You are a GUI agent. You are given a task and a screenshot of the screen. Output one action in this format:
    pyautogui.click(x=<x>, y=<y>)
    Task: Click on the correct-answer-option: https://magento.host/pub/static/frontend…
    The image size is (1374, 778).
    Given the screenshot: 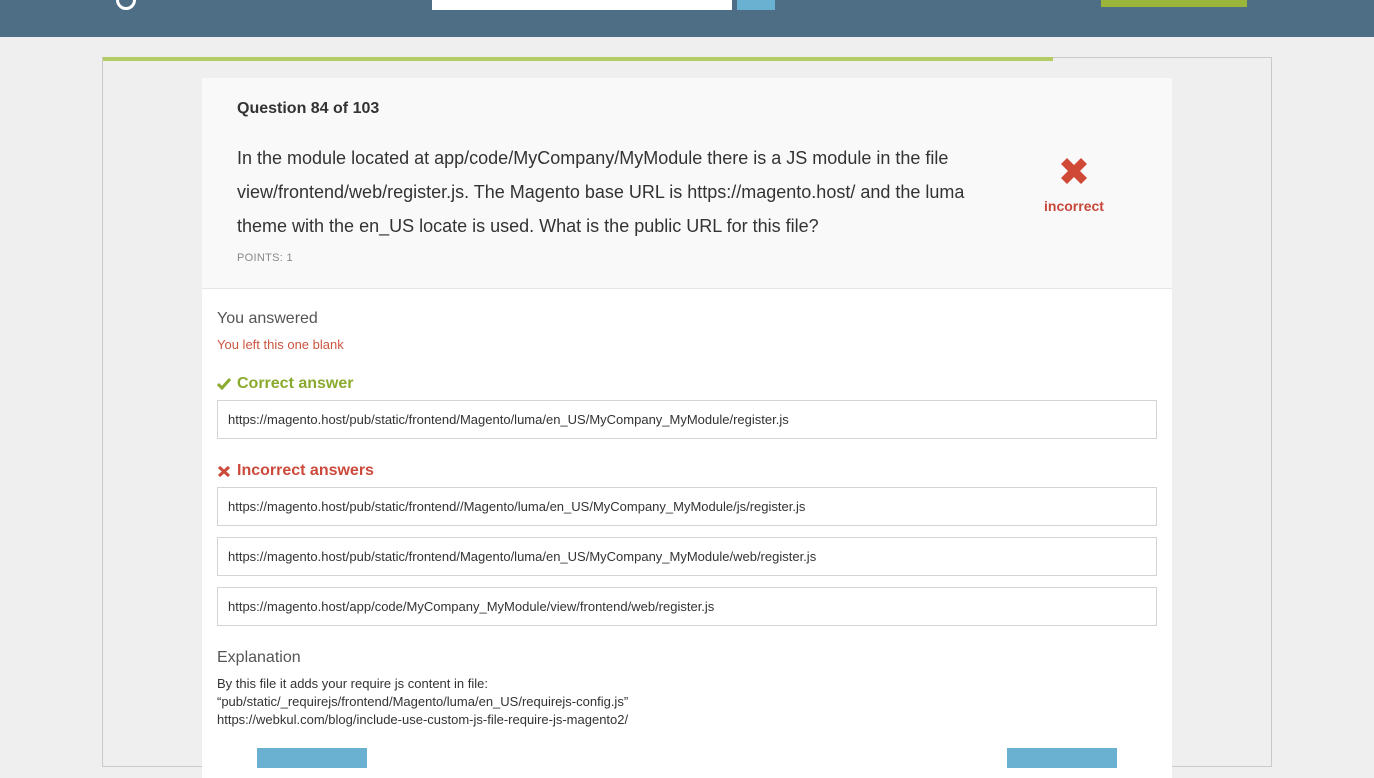 What is the action you would take?
    pyautogui.click(x=687, y=419)
    